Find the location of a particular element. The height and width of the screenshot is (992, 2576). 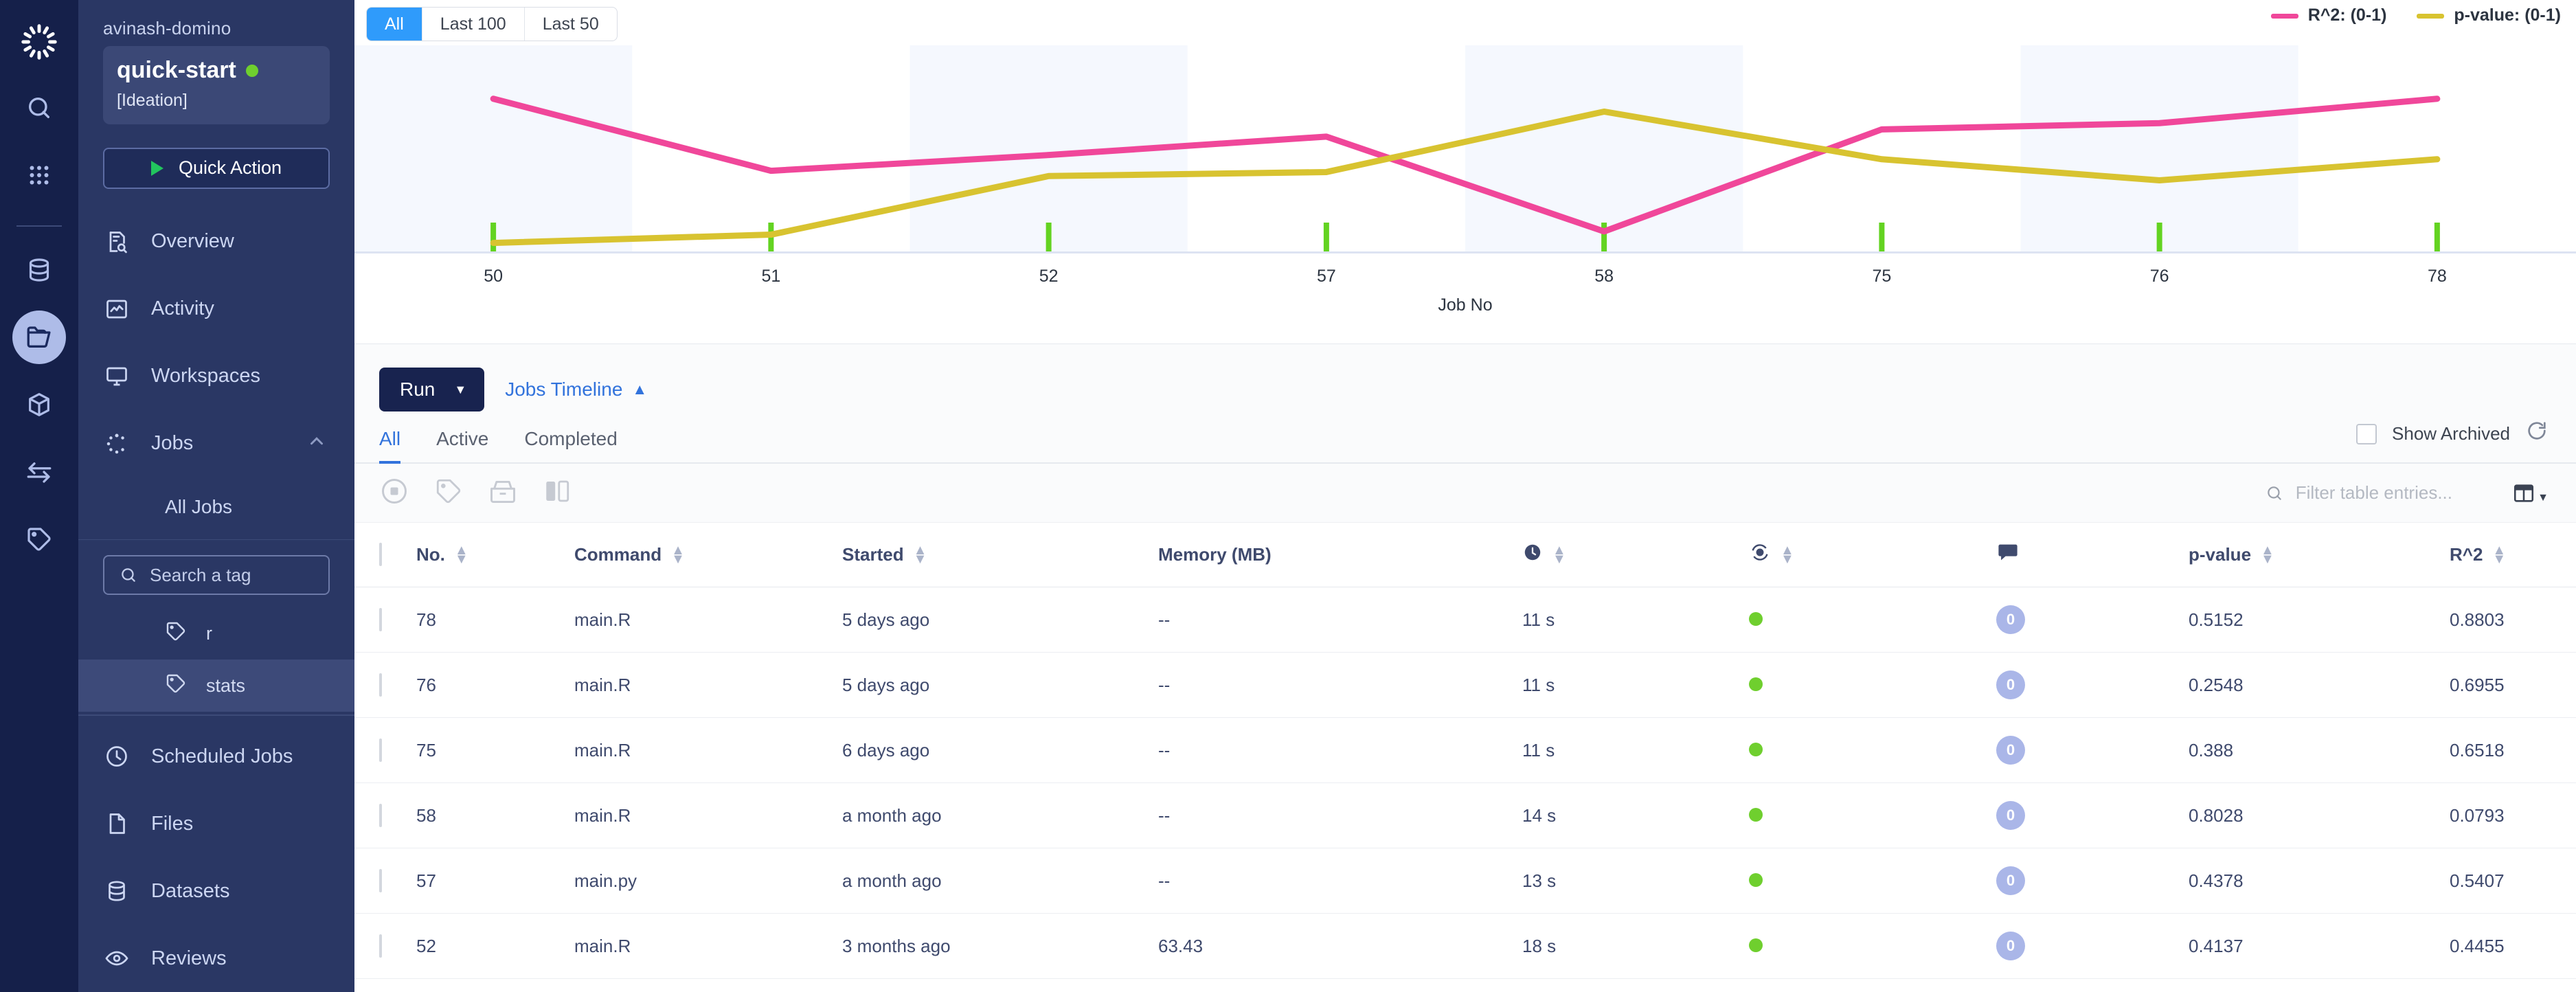

sidebar-item-datasets: Datasets is located at coordinates (216, 891).